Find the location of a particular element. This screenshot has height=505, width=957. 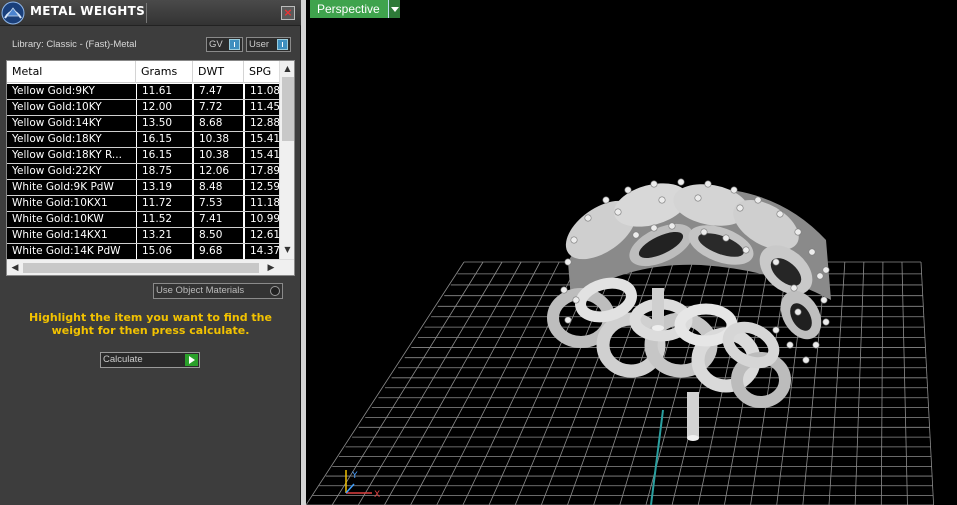

cell-dwt: 9.68 is located at coordinates (218, 251).